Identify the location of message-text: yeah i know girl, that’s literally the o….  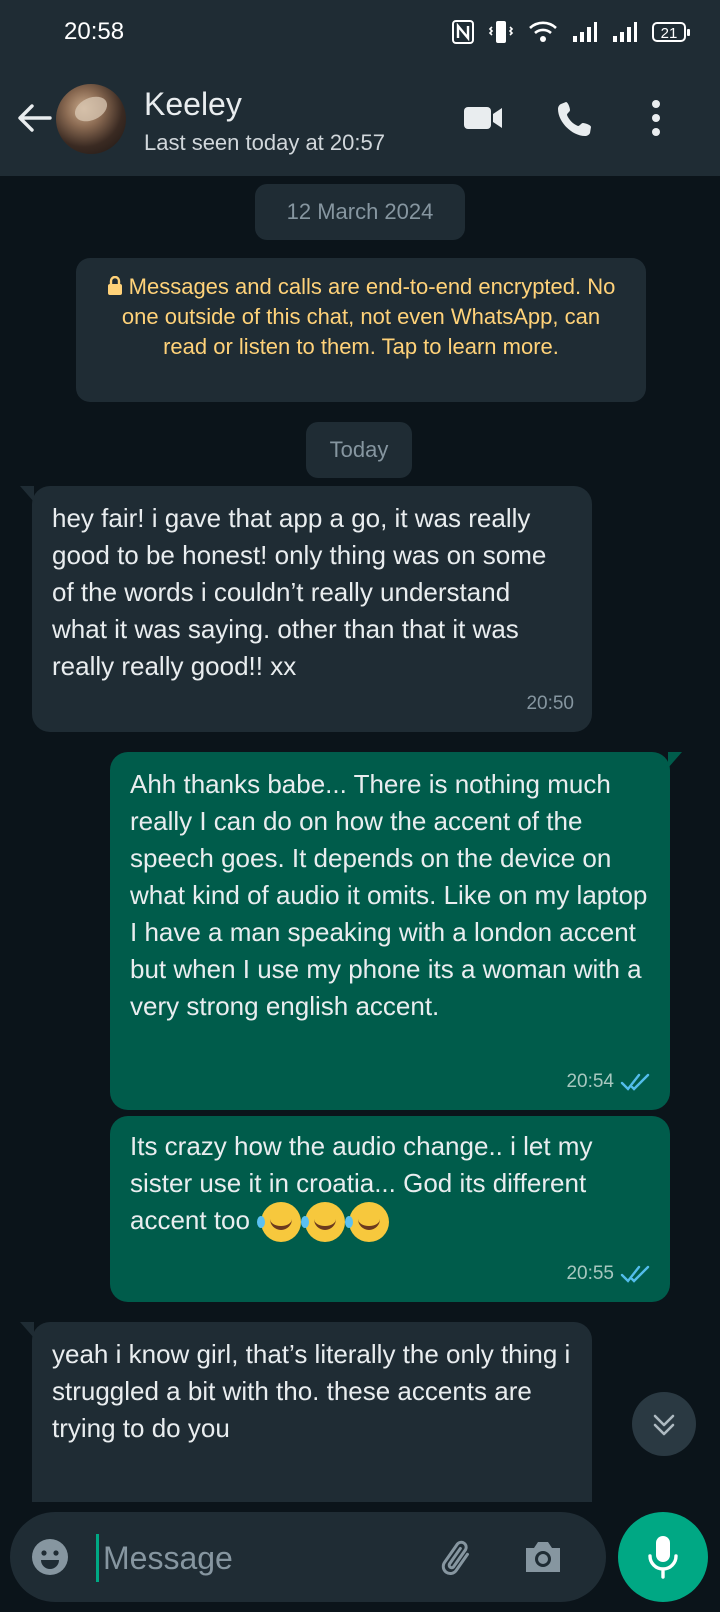
(311, 1391).